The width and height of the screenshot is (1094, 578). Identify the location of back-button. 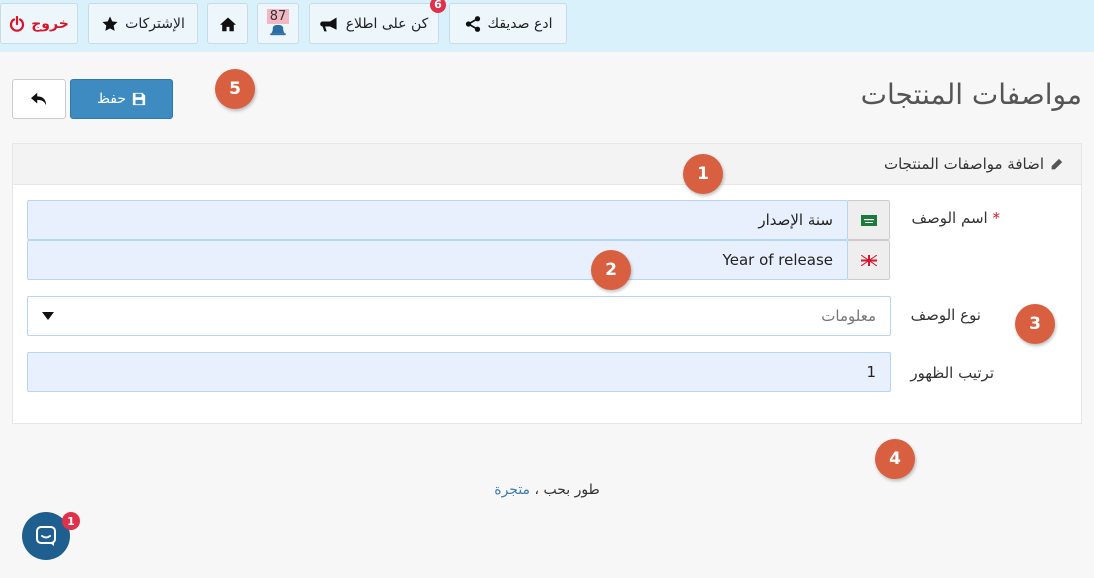
(39, 99).